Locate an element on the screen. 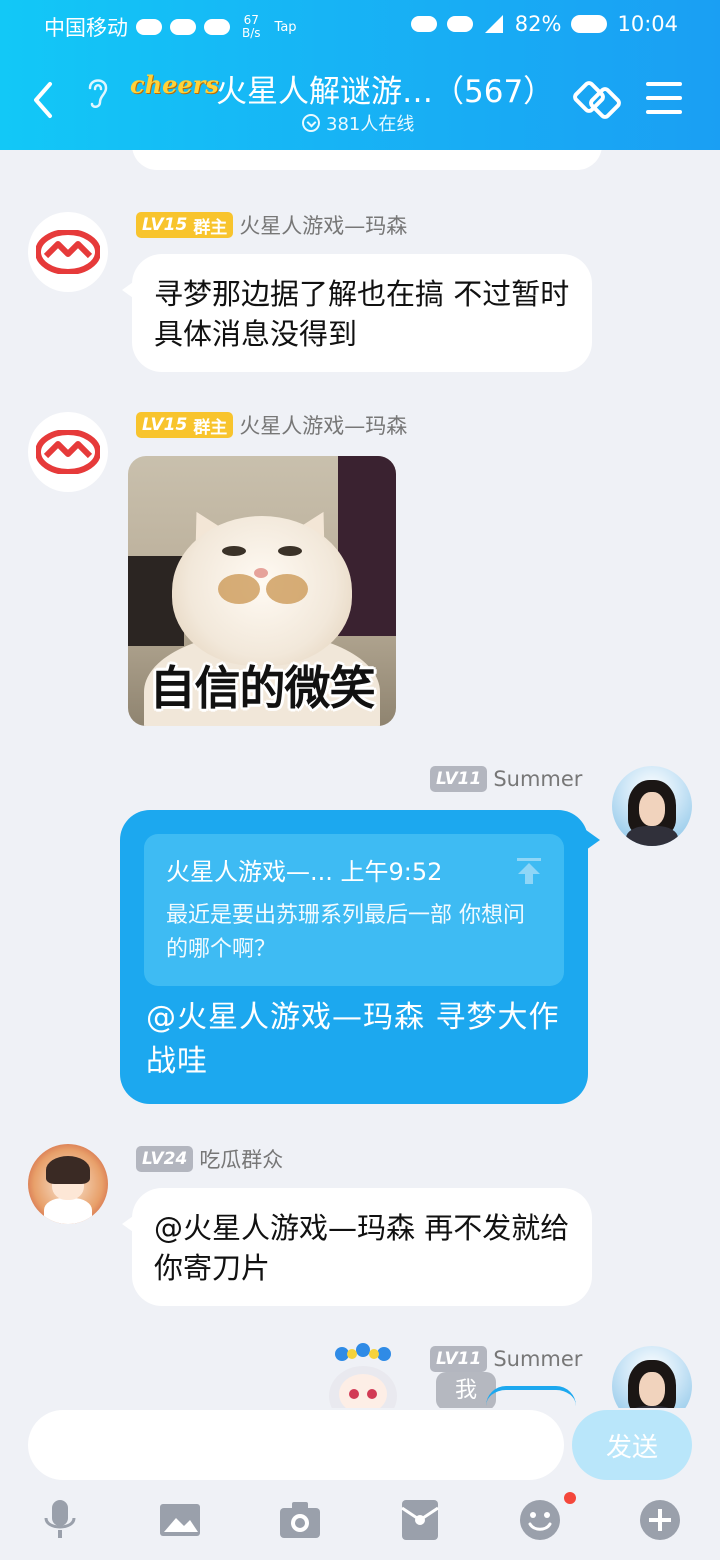 This screenshot has height=1560, width=720. previous-message-bubble is located at coordinates (367, 160).